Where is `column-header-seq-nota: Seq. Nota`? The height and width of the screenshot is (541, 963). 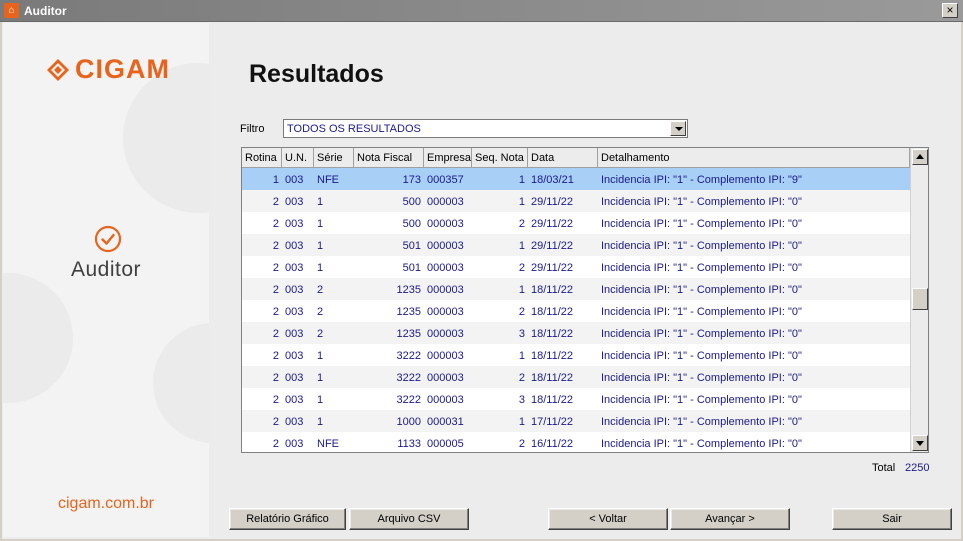 column-header-seq-nota: Seq. Nota is located at coordinates (500, 158).